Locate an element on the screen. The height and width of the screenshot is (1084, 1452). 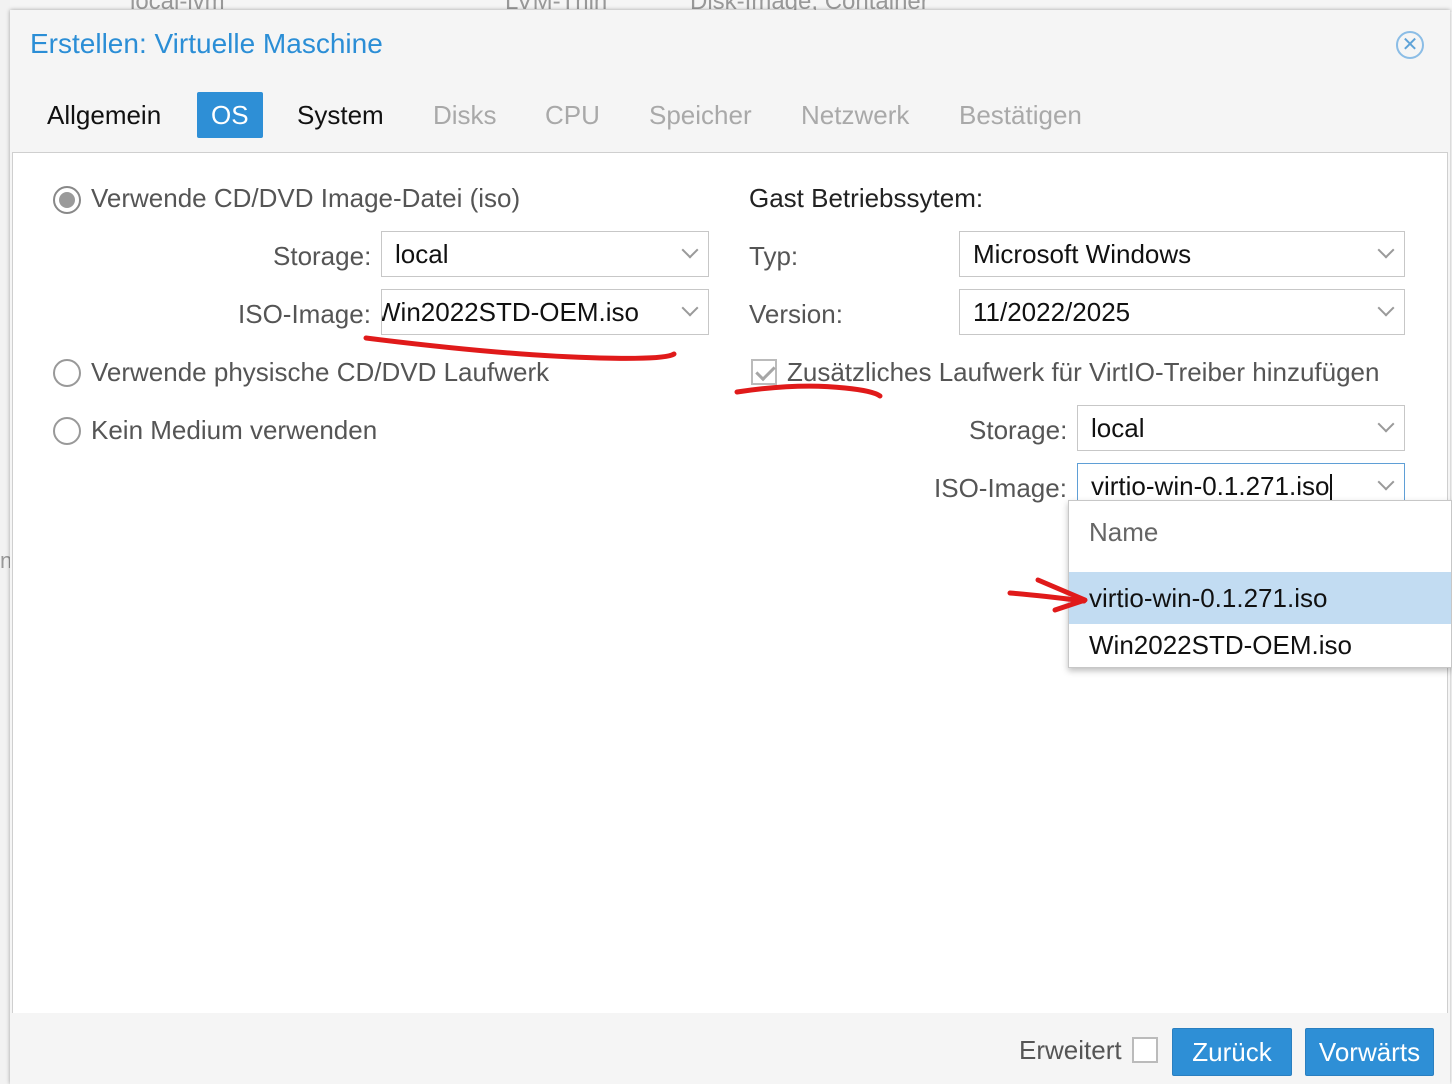
iso-image-value: Win2022STD-OEM.iso is located at coordinates (510, 312).